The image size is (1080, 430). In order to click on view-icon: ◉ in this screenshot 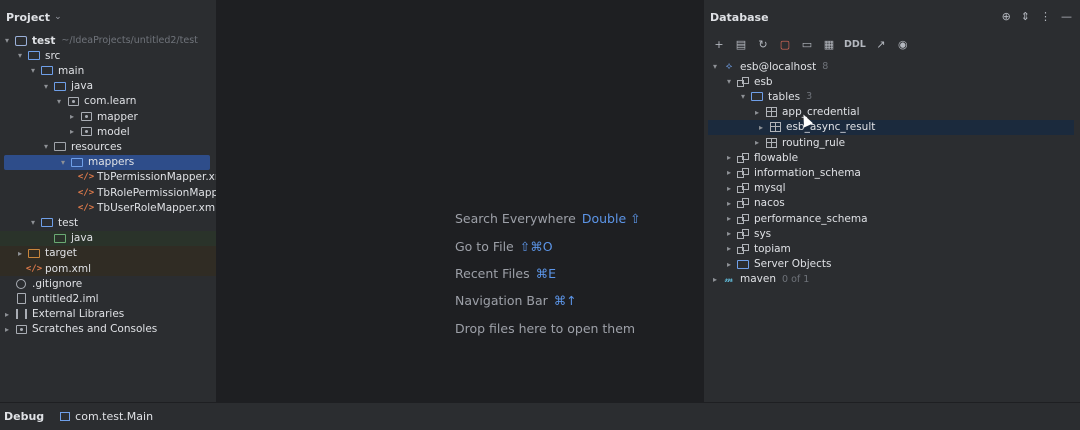, I will do `click(903, 44)`.